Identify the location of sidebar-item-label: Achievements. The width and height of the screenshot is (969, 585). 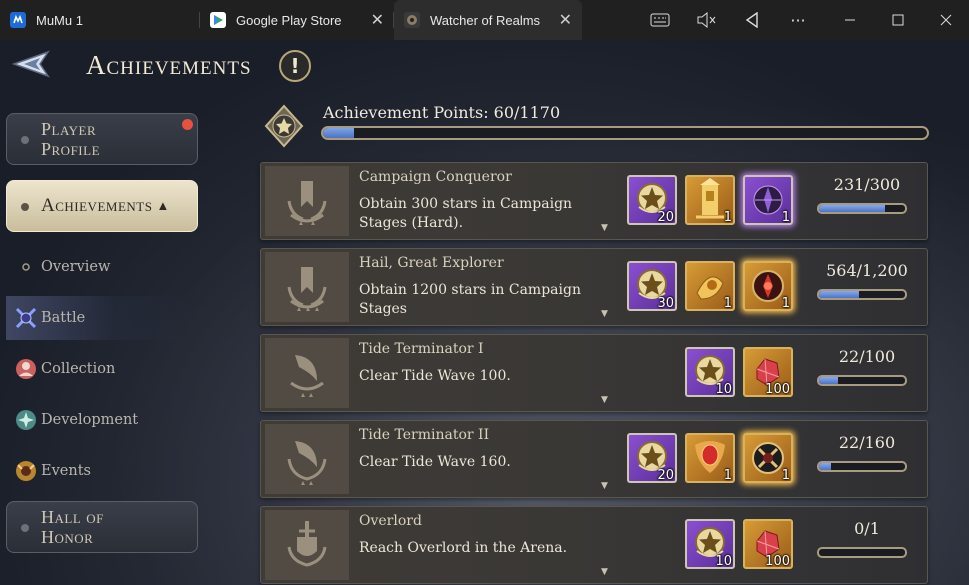
(97, 205).